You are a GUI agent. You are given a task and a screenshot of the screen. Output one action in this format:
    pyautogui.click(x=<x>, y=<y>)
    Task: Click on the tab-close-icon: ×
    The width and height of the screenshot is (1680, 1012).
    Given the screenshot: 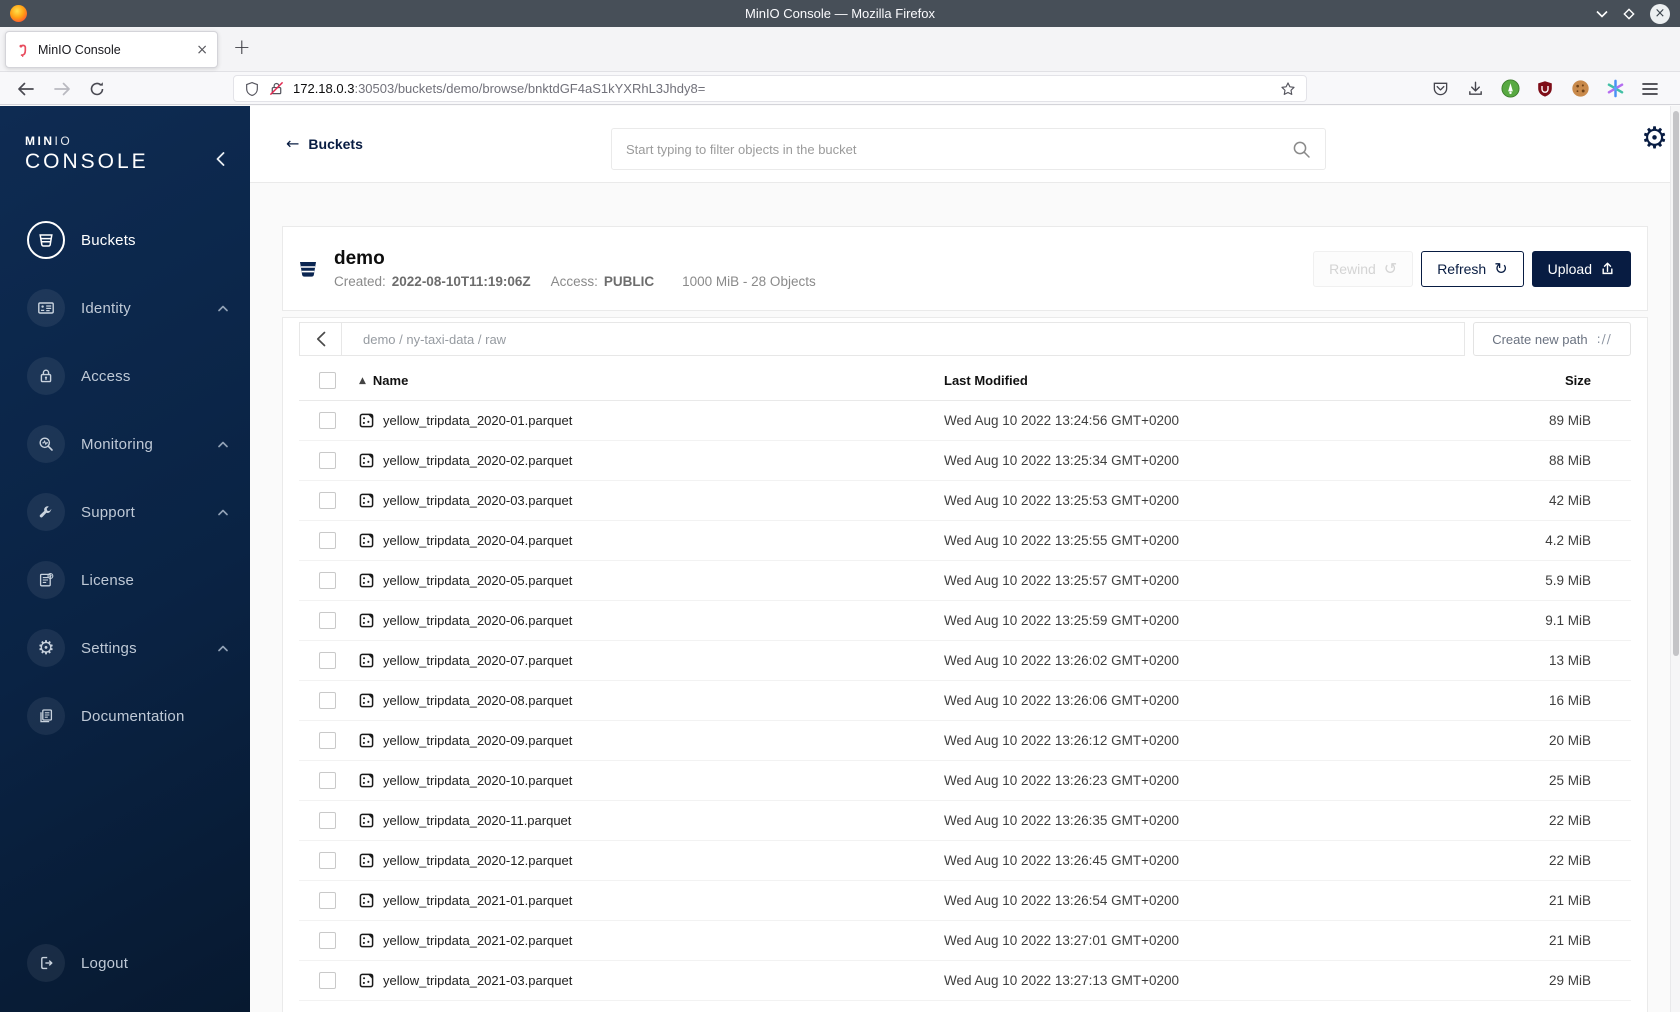 What is the action you would take?
    pyautogui.click(x=202, y=50)
    